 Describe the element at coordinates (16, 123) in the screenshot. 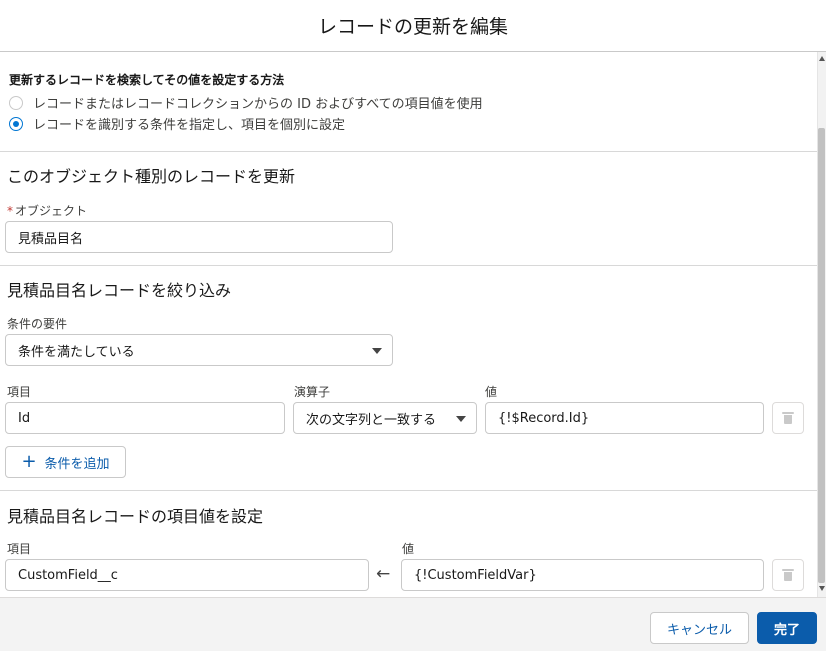

I see `radio-button-selected` at that location.